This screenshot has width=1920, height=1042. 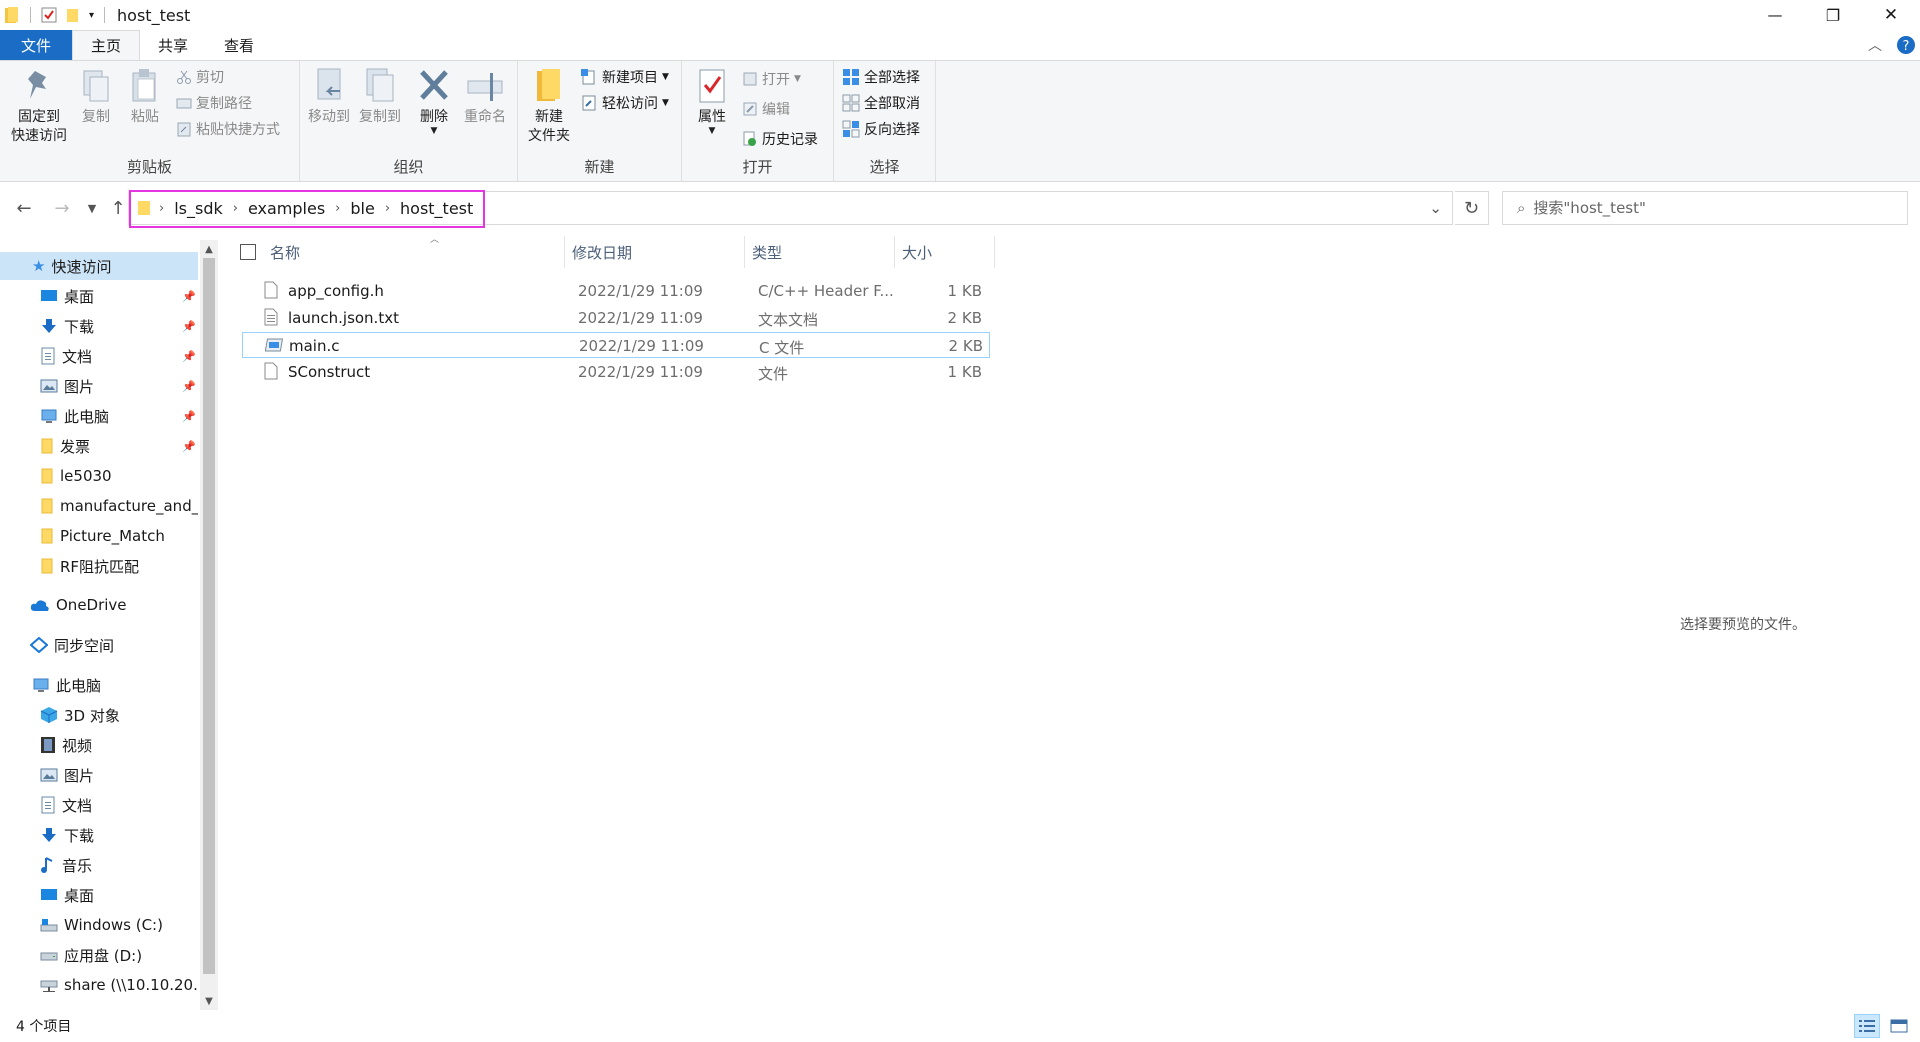 I want to click on tab-home: 主页, so click(x=106, y=45).